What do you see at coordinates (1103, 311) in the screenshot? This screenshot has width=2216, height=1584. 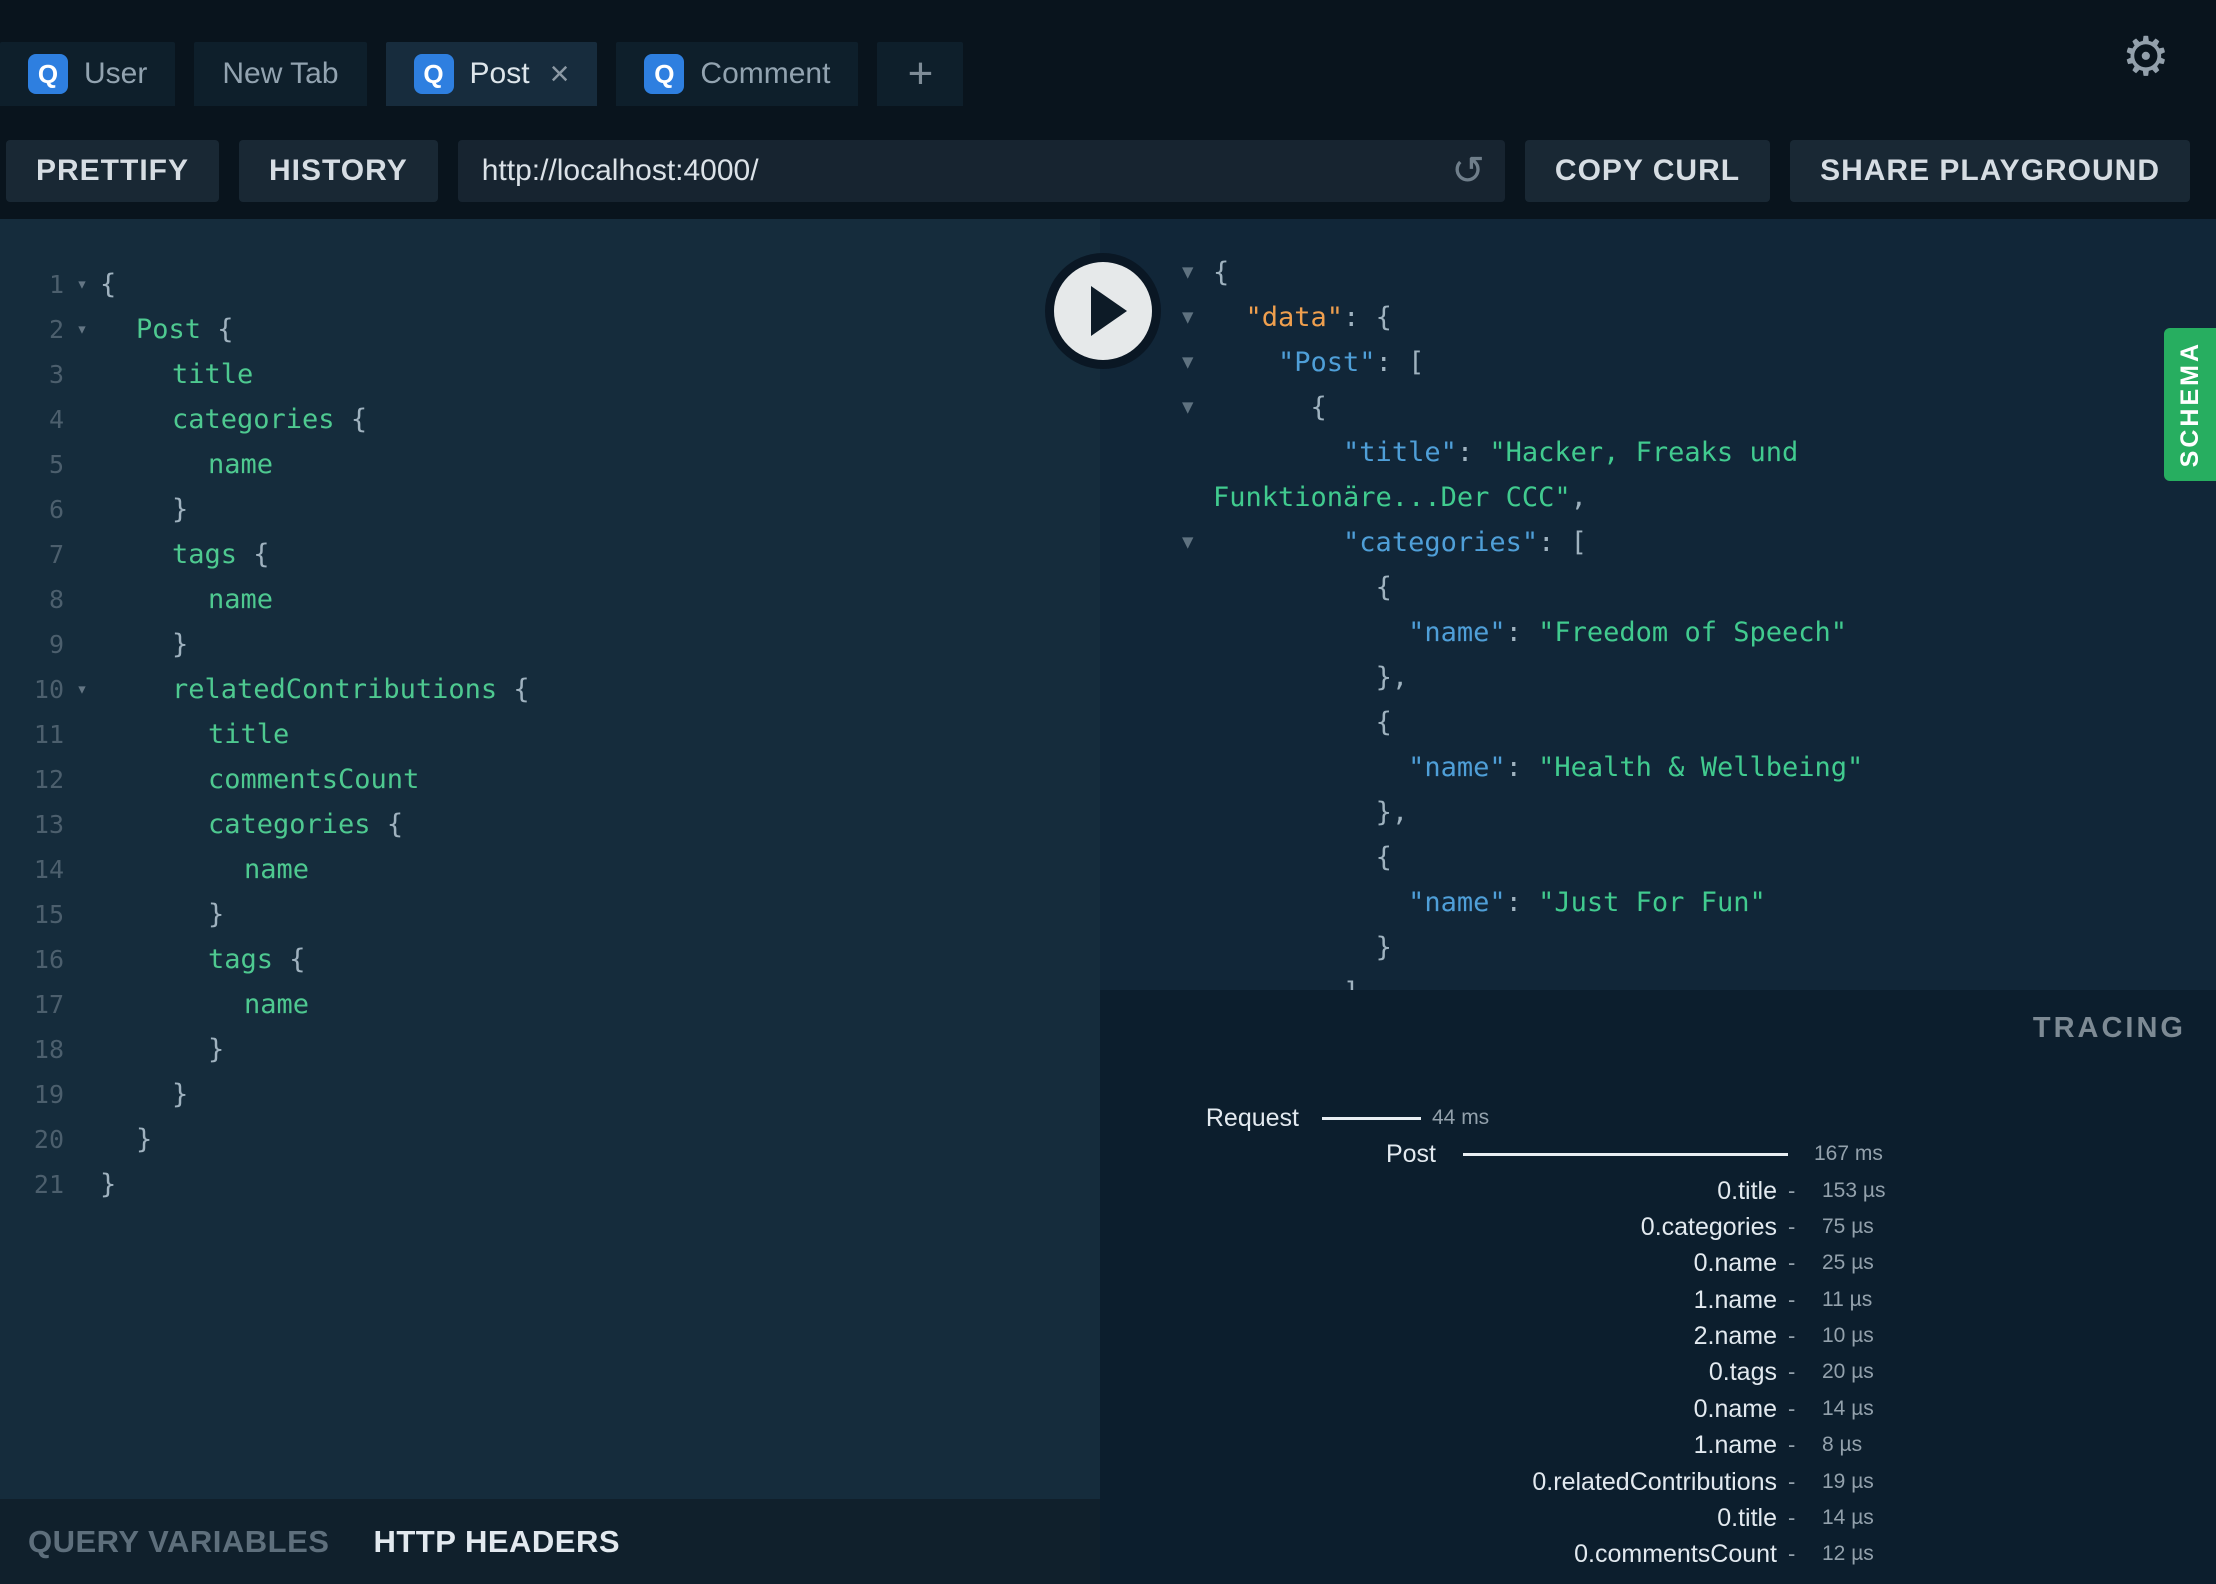 I see `execute-query-button` at bounding box center [1103, 311].